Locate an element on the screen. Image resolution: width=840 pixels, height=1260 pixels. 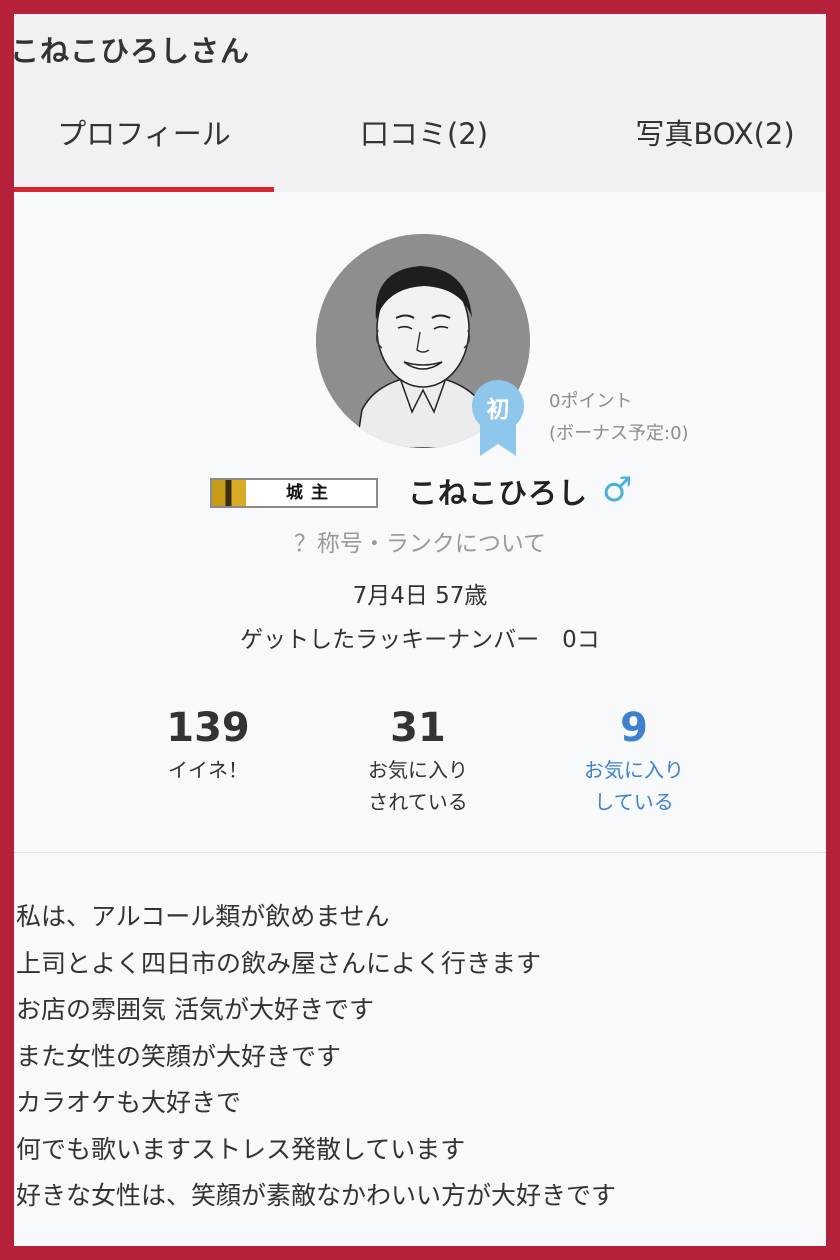
active-tab-indicator is located at coordinates (144, 189).